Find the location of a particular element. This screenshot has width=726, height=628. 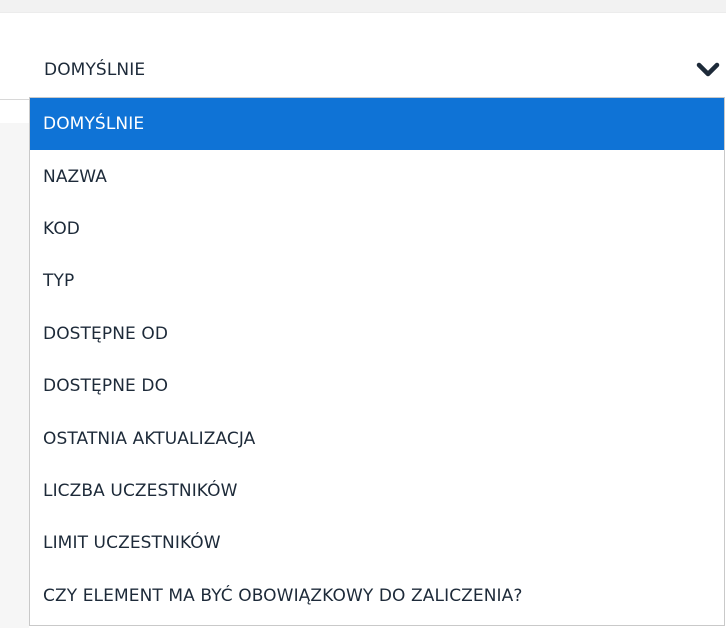

dropdown-option-label: KOD is located at coordinates (61, 228).